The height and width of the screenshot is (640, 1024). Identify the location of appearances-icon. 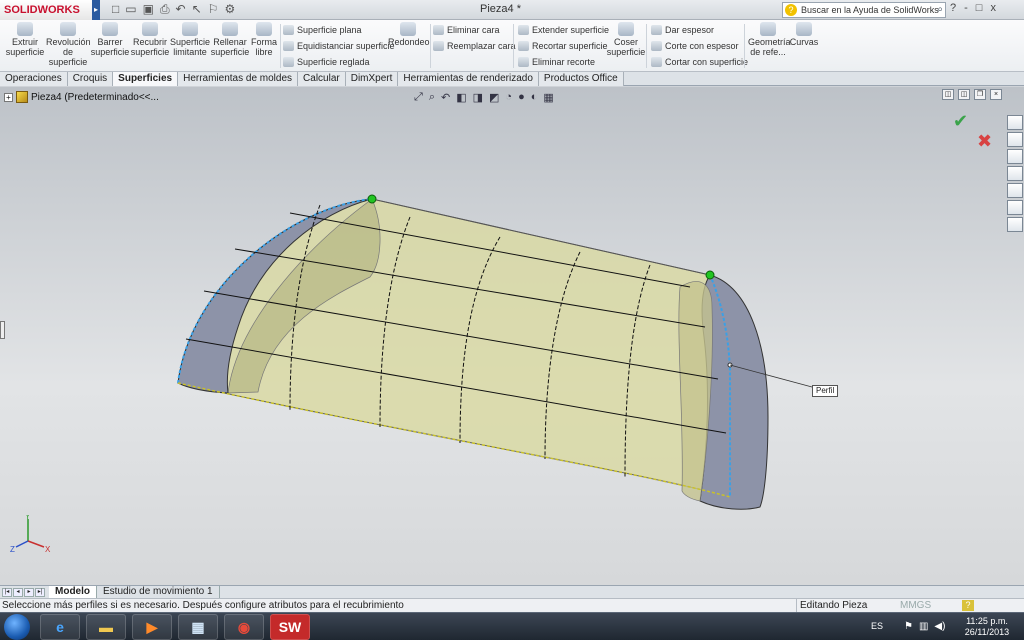
(1015, 207).